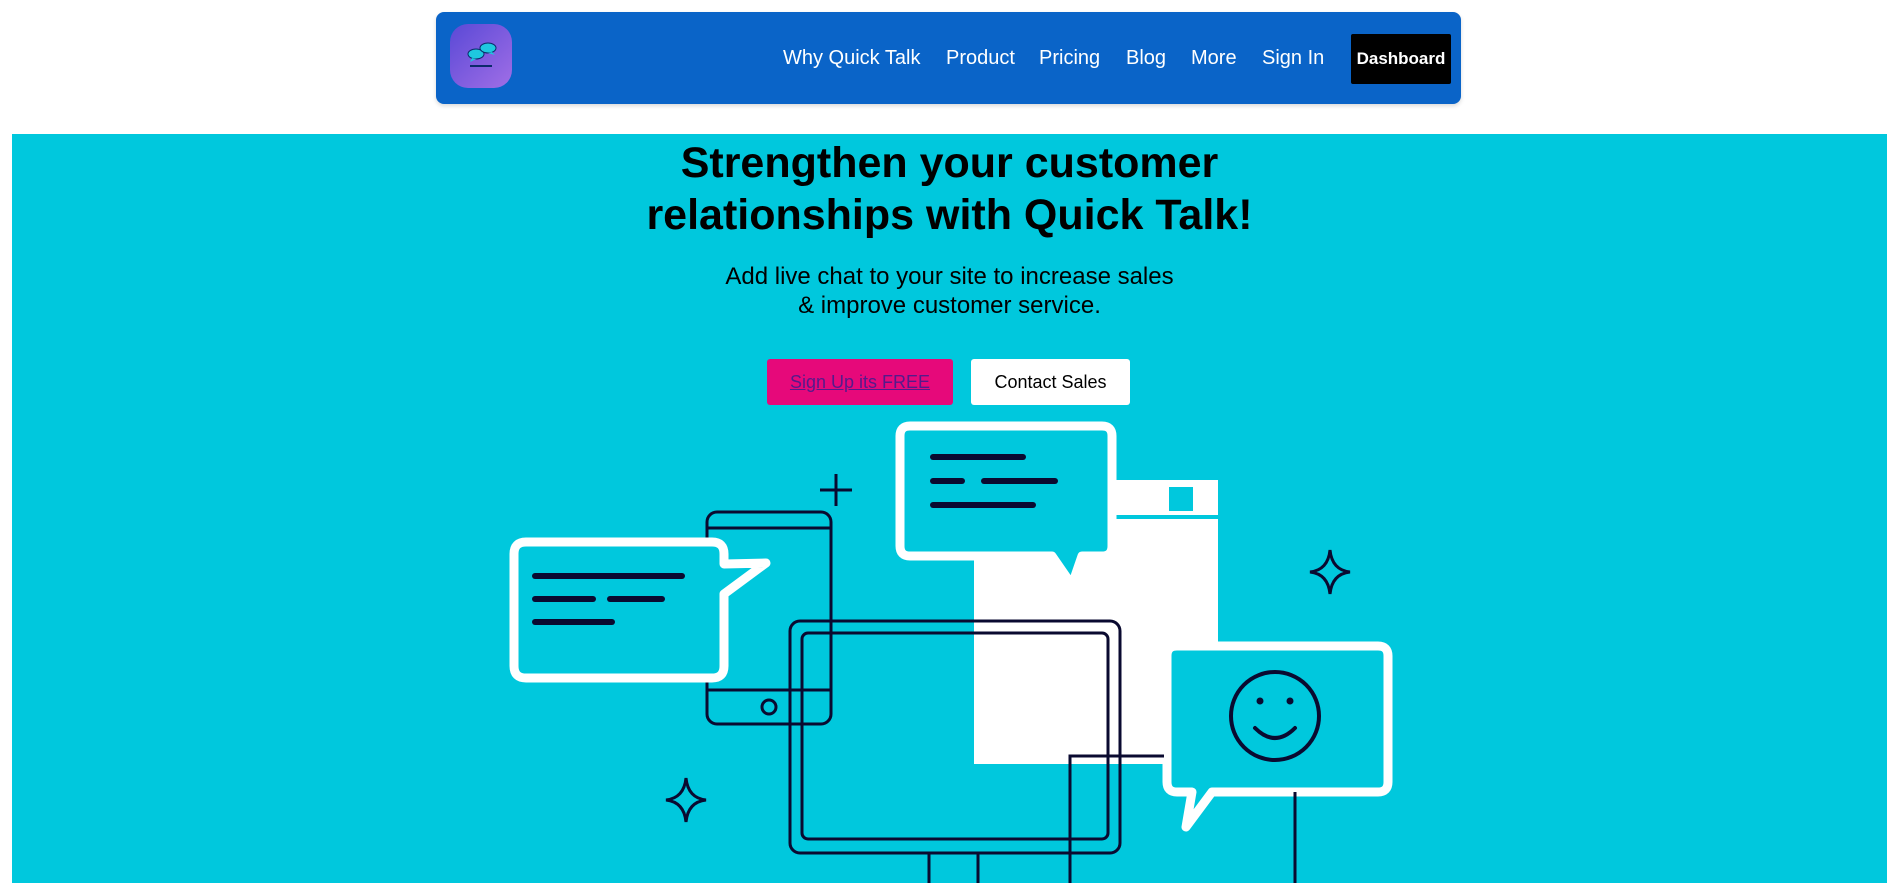  Describe the element at coordinates (1069, 58) in the screenshot. I see `nav-link-pricing: Pricing` at that location.